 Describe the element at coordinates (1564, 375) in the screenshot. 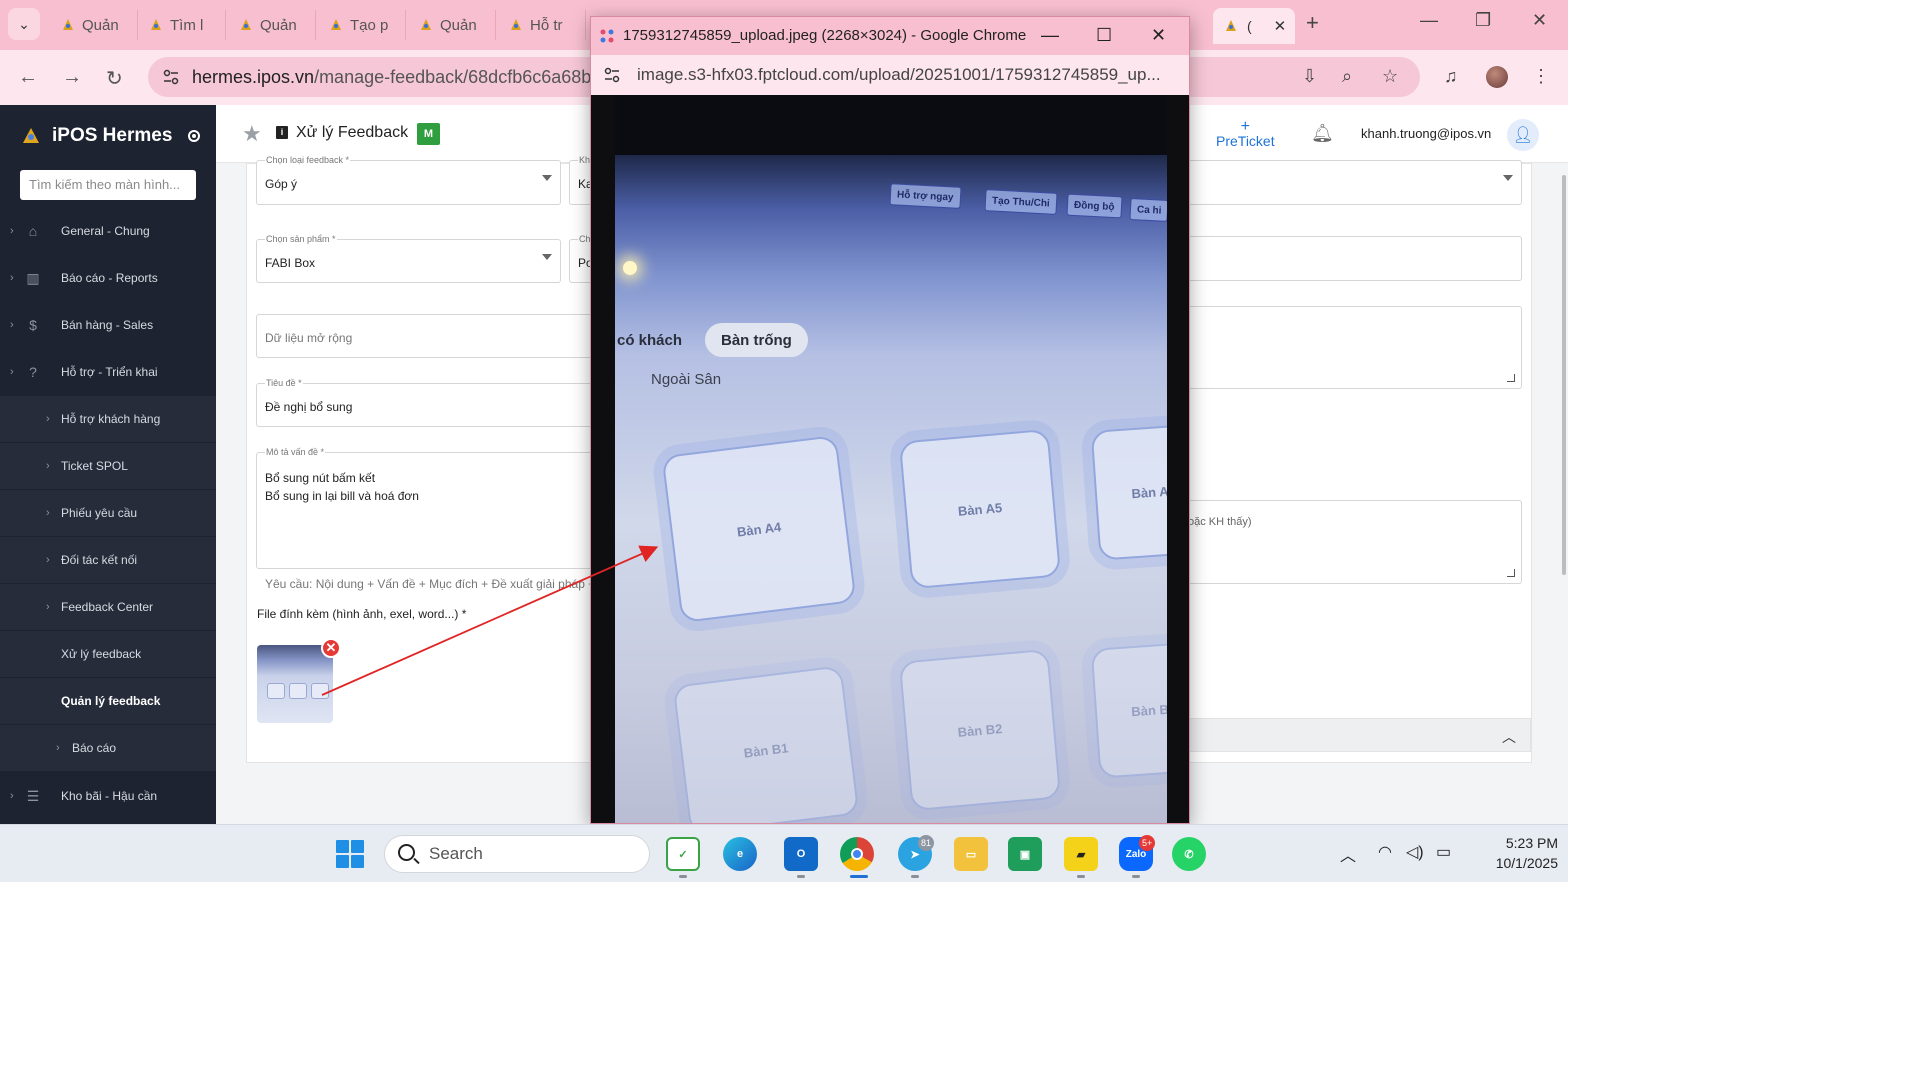

I see `scrollbar` at that location.